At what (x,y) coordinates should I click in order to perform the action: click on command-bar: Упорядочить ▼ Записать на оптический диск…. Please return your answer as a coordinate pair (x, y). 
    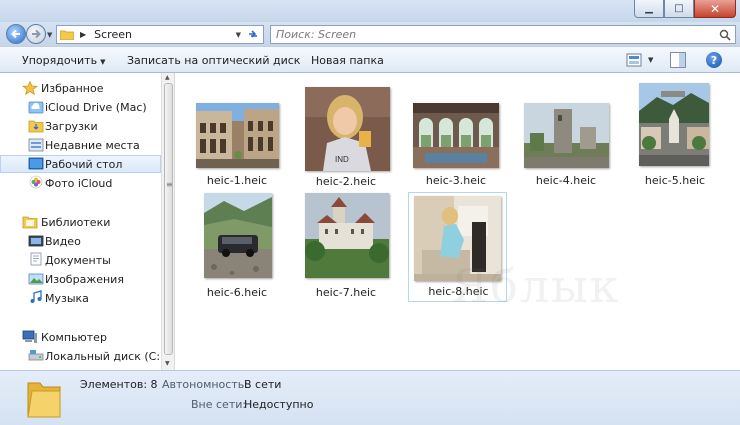
    Looking at the image, I should click on (370, 59).